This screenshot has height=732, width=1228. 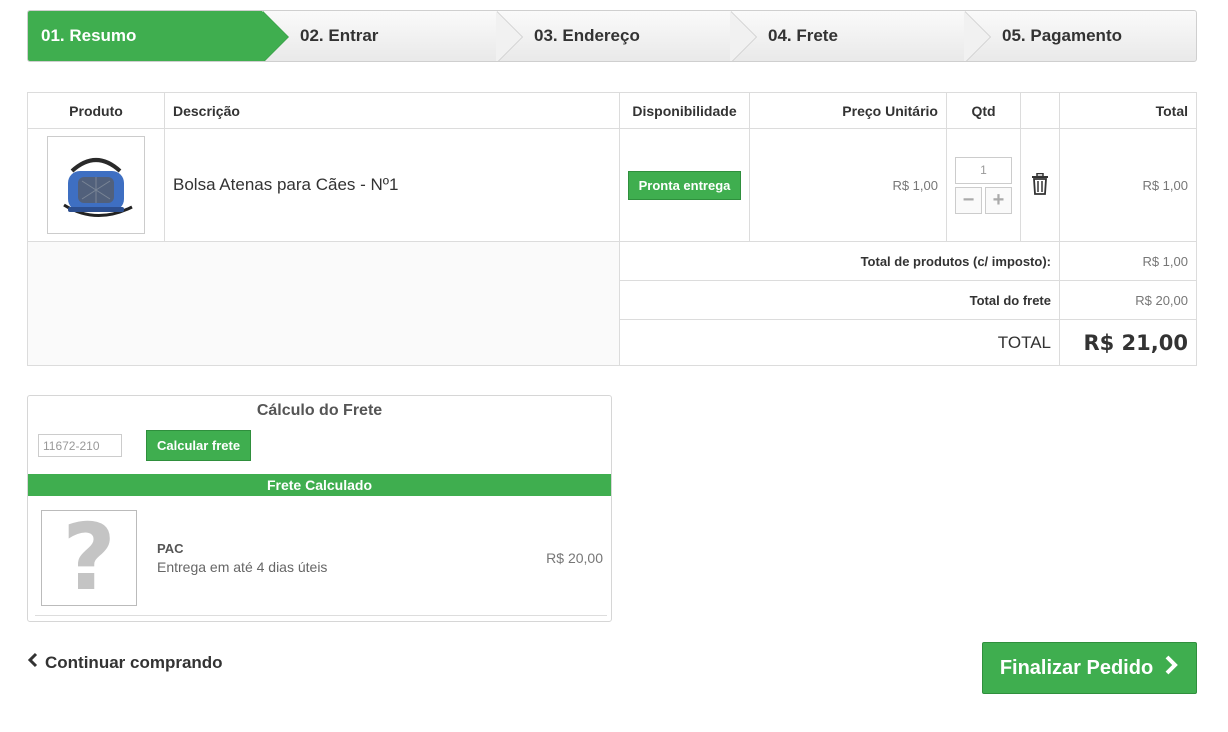 What do you see at coordinates (1128, 342) in the screenshot?
I see `grand-total-value: R$ 21,00` at bounding box center [1128, 342].